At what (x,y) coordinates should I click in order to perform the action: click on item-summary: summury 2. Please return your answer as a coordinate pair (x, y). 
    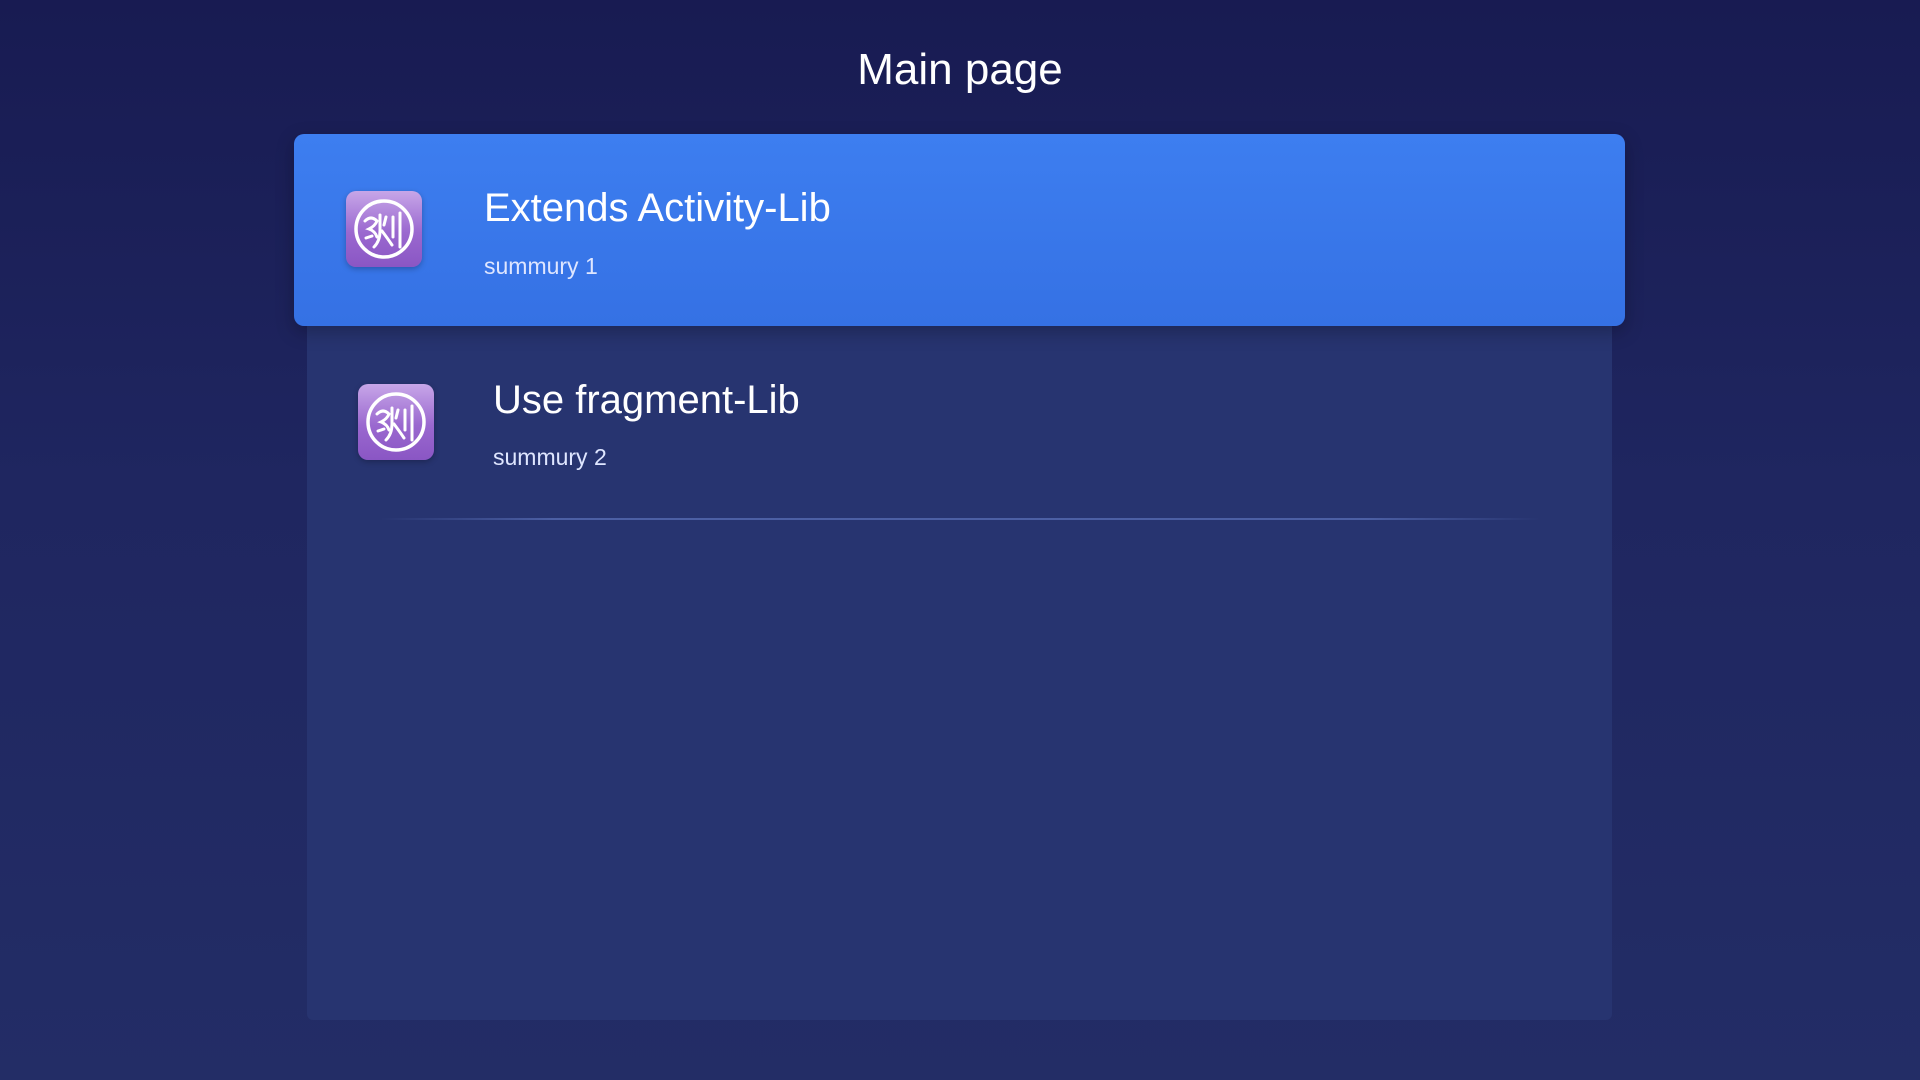
    Looking at the image, I should click on (550, 457).